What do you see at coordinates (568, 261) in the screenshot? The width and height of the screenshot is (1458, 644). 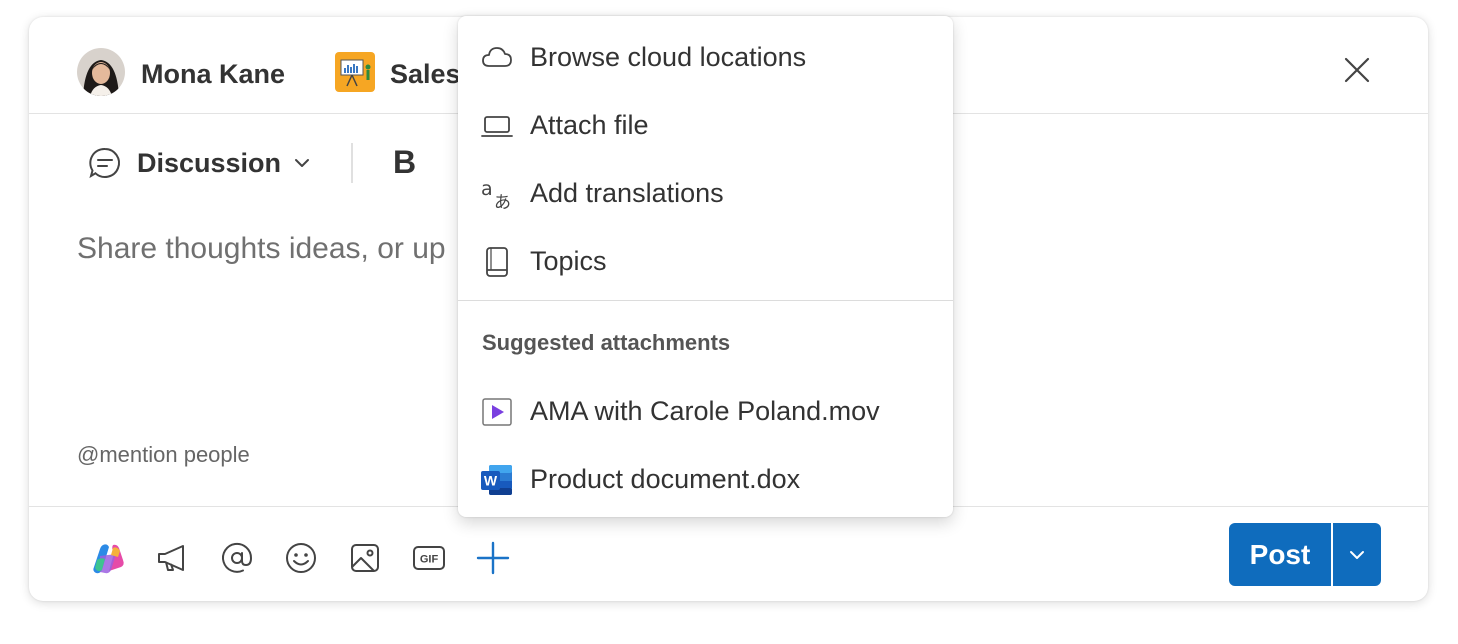 I see `menu-item-label: Topics` at bounding box center [568, 261].